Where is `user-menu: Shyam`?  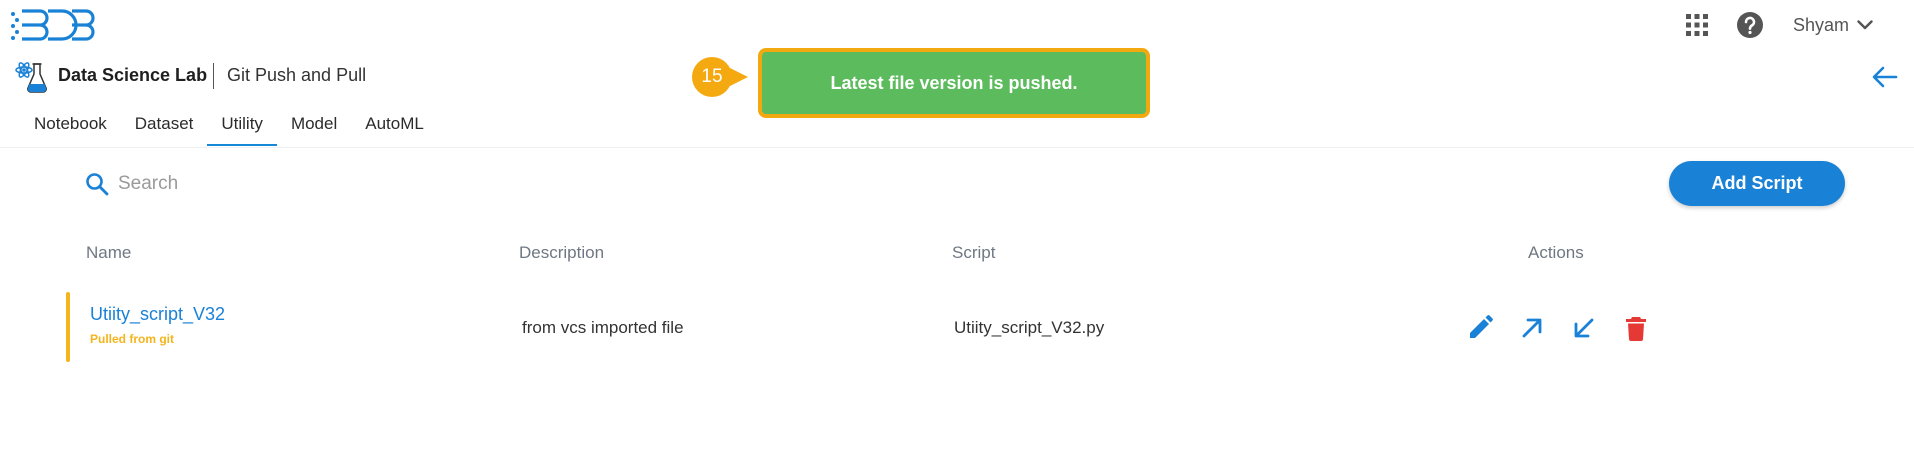 user-menu: Shyam is located at coordinates (1833, 25).